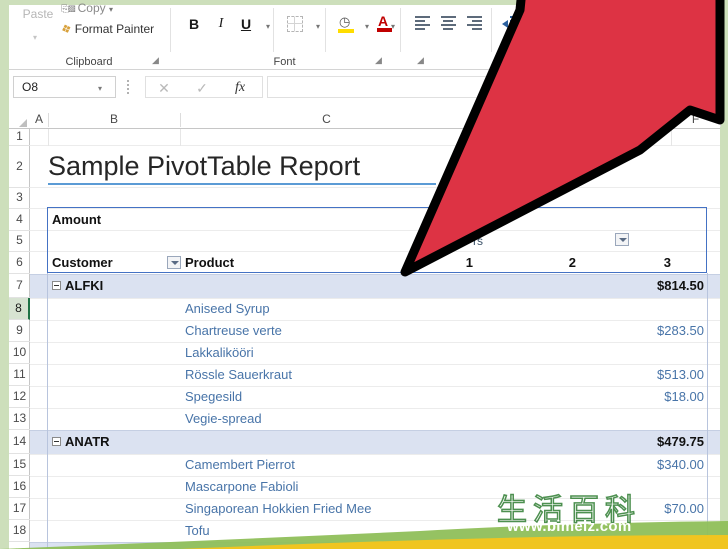 The width and height of the screenshot is (728, 549). I want to click on paste-dropdown-caret: ▾, so click(35, 37).